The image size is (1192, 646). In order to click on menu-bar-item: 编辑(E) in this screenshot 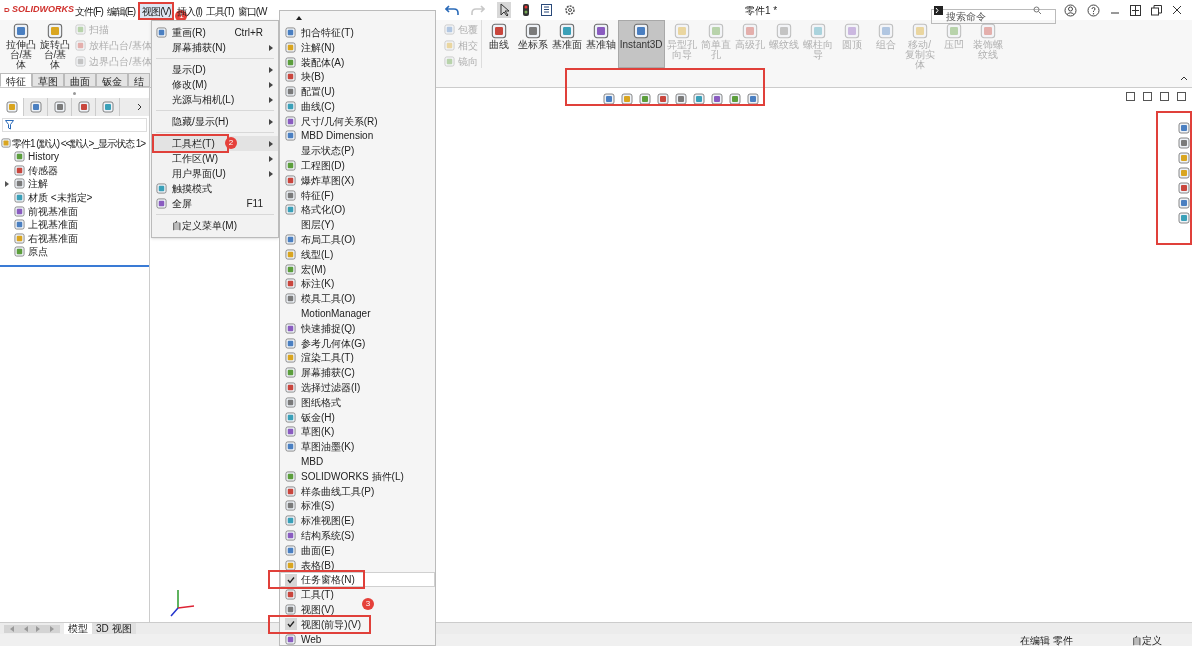, I will do `click(121, 11)`.